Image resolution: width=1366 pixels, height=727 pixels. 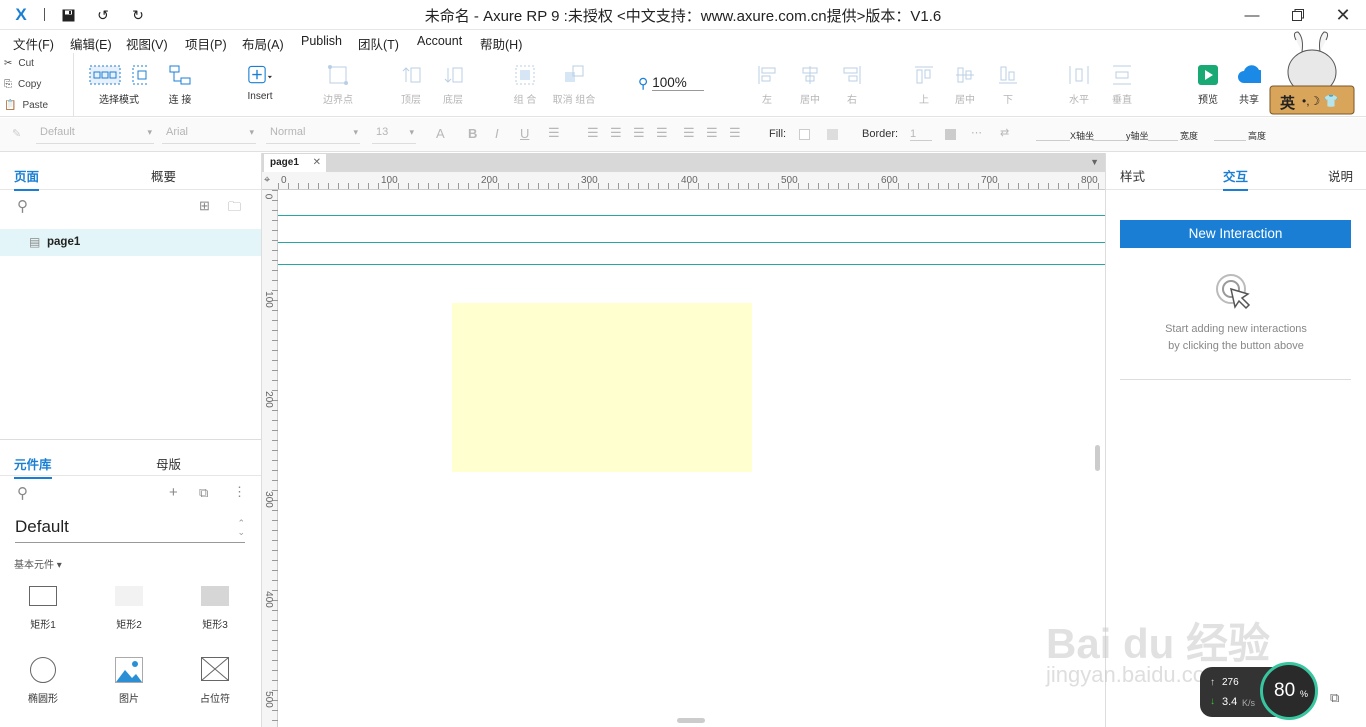 I want to click on distribute-vertical-button: 垂直, so click(x=1122, y=84).